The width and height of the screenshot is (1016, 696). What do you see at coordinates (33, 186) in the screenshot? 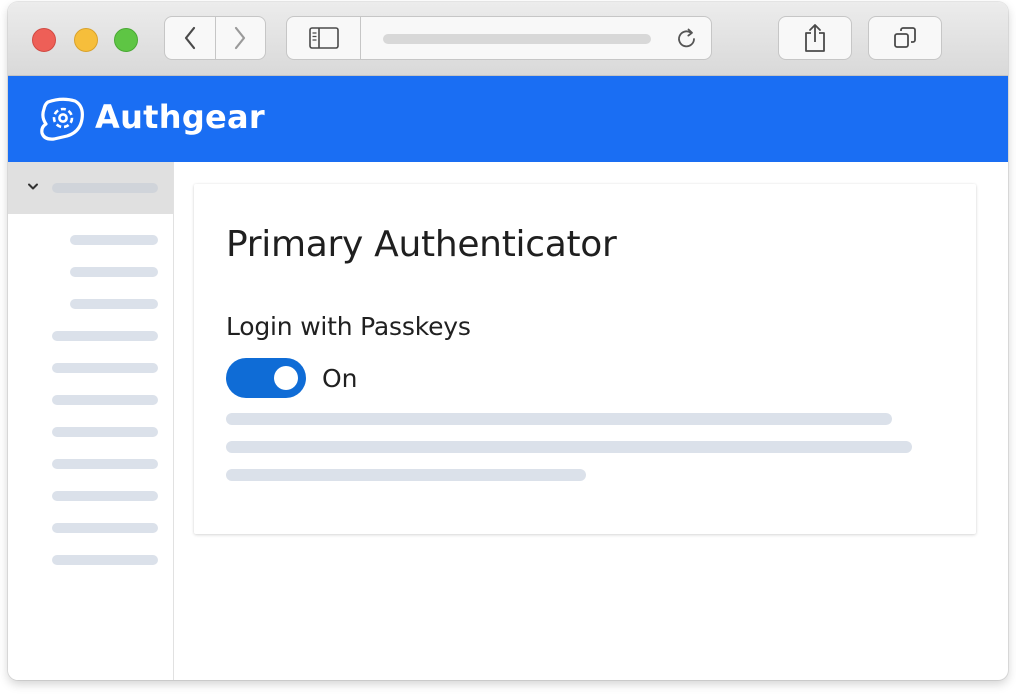
I see `chevron-down-icon` at bounding box center [33, 186].